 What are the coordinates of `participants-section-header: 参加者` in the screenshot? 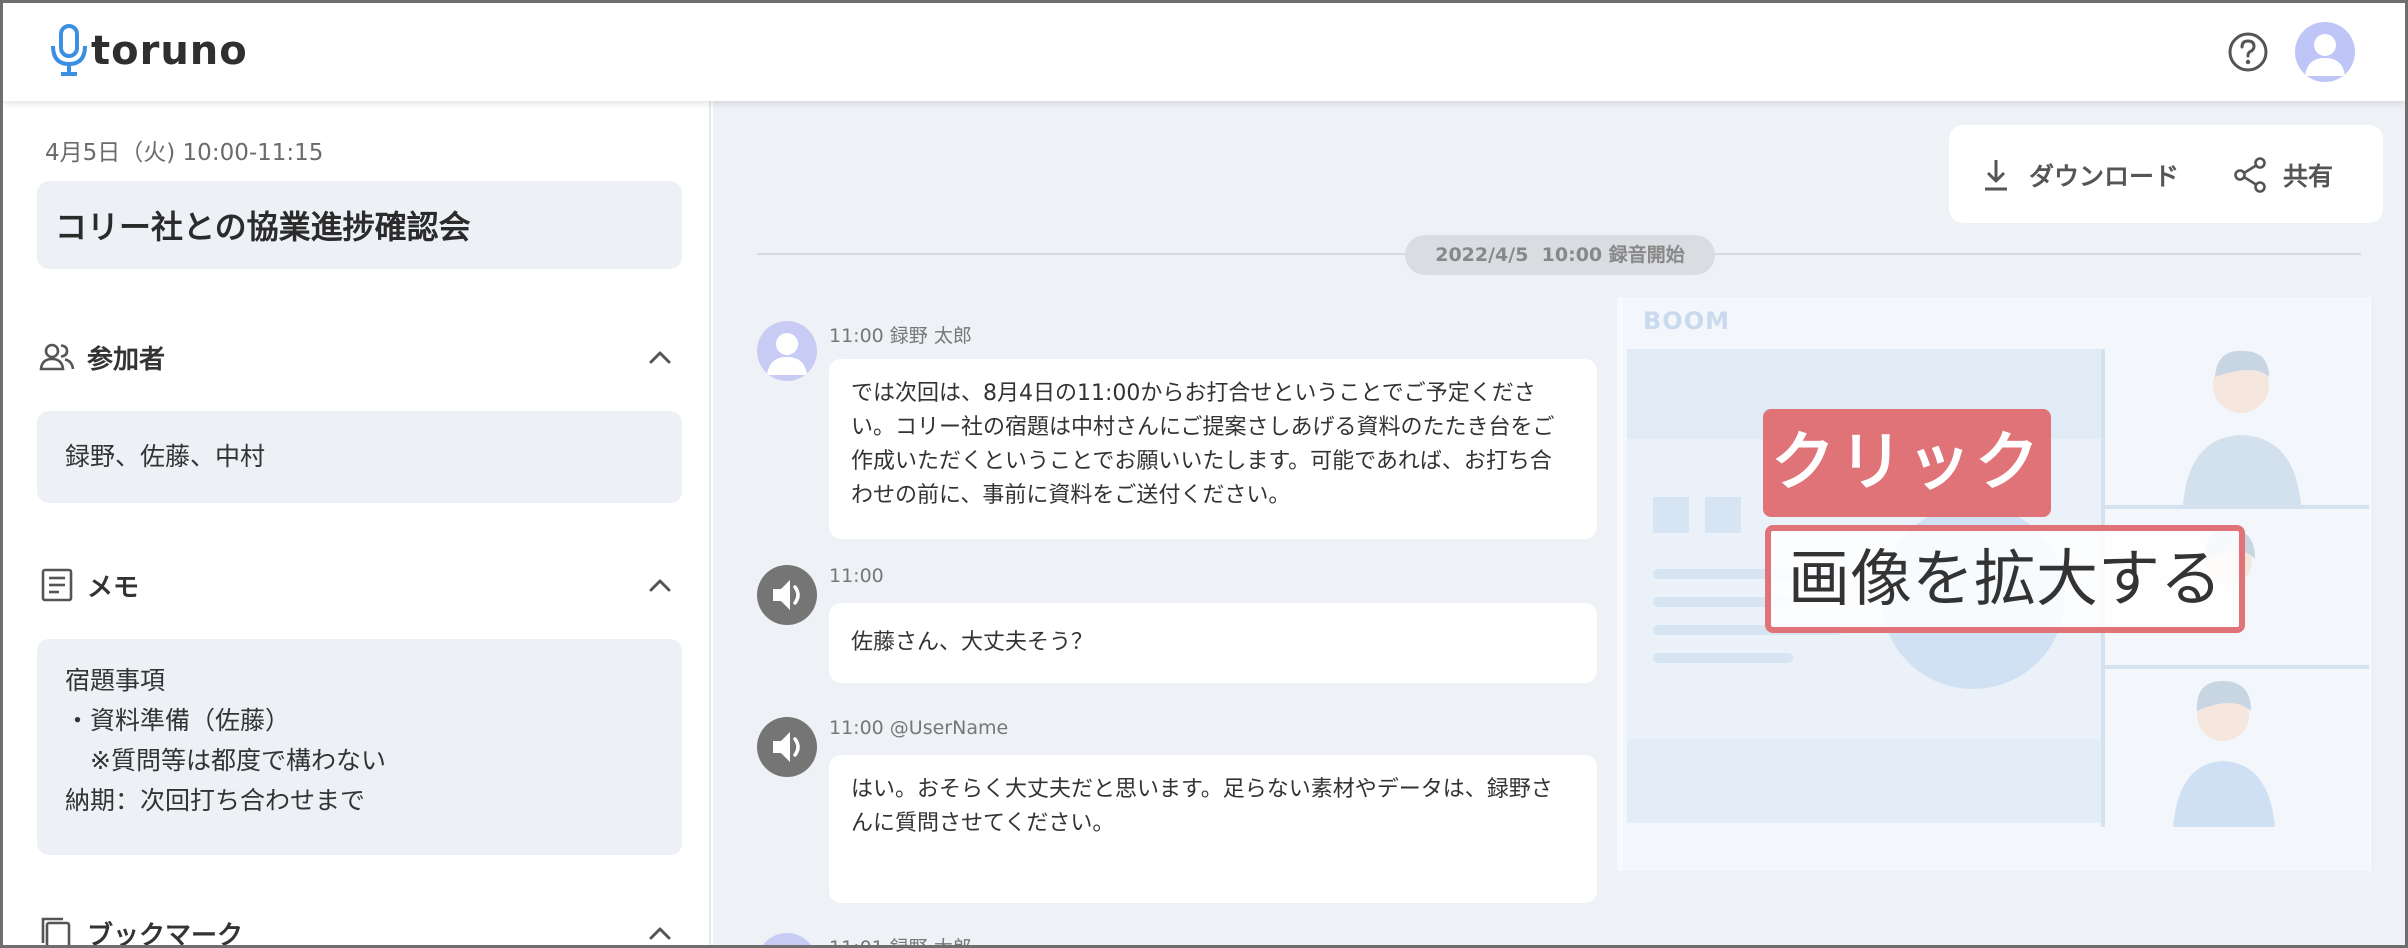 It's located at (359, 357).